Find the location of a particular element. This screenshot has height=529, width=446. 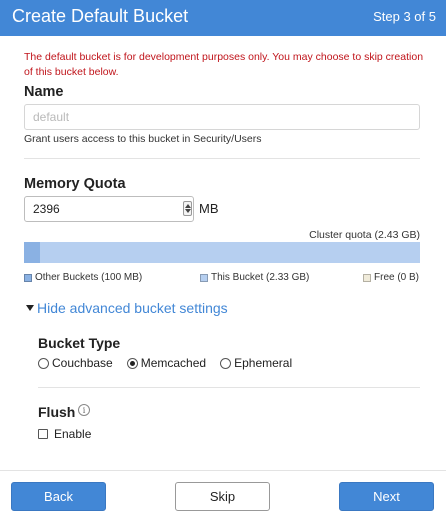

legend-label: Other Buckets (100 MB) is located at coordinates (89, 277).